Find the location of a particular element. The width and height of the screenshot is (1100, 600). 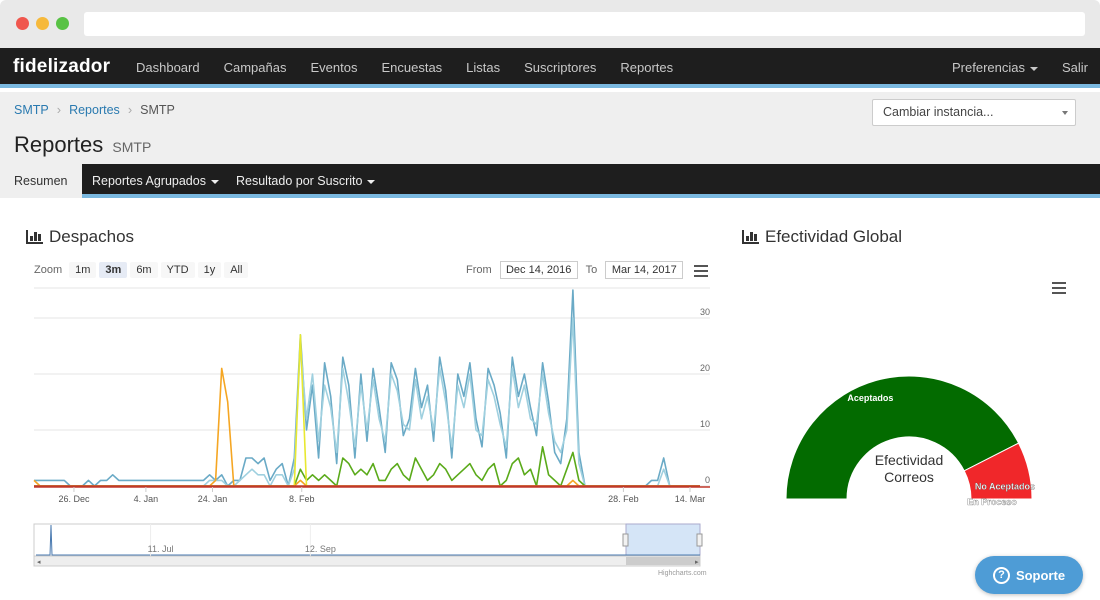

nav-item-campaigns: Campañas is located at coordinates (255, 68).